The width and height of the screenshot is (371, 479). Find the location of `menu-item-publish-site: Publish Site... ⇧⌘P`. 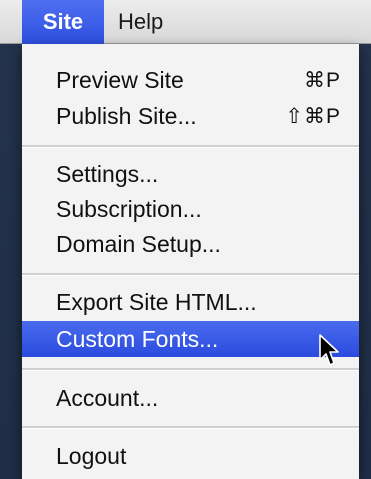

menu-item-publish-site: Publish Site... ⇧⌘P is located at coordinates (190, 116).